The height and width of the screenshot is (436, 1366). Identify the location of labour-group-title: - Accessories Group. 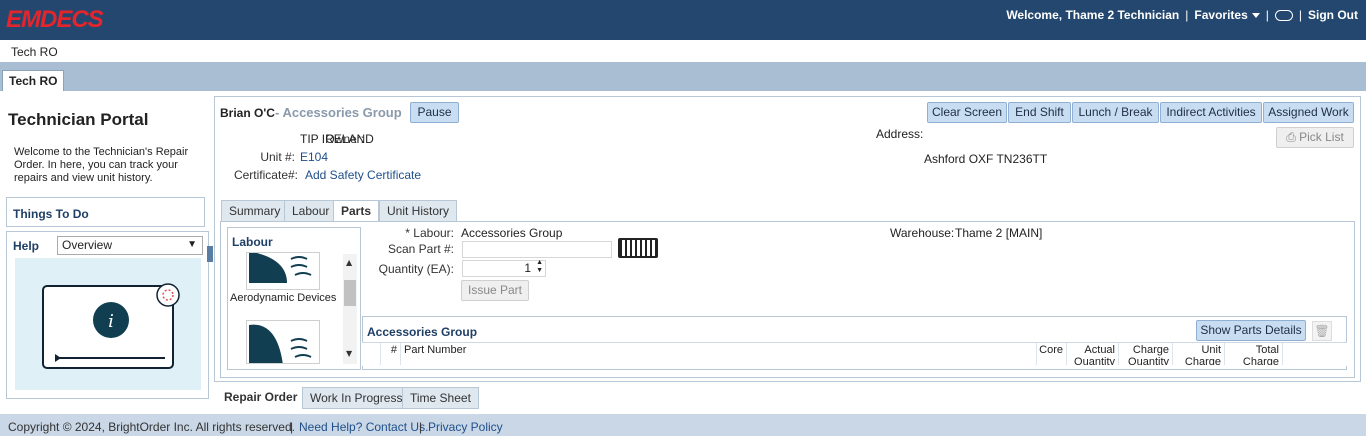
(338, 112).